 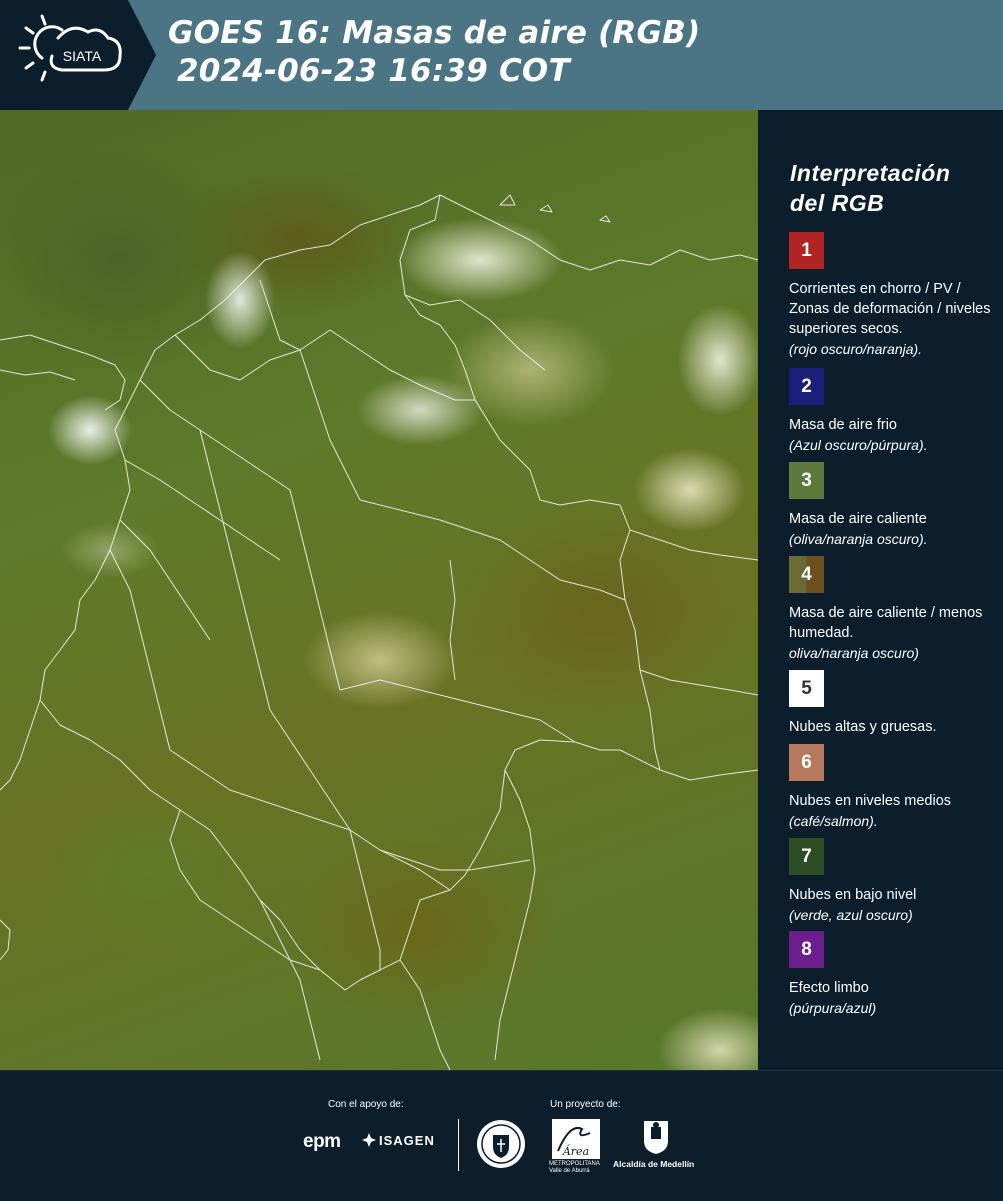 I want to click on legend-item: 8 Efecto limbo (púrpura/azul), so click(x=891, y=974).